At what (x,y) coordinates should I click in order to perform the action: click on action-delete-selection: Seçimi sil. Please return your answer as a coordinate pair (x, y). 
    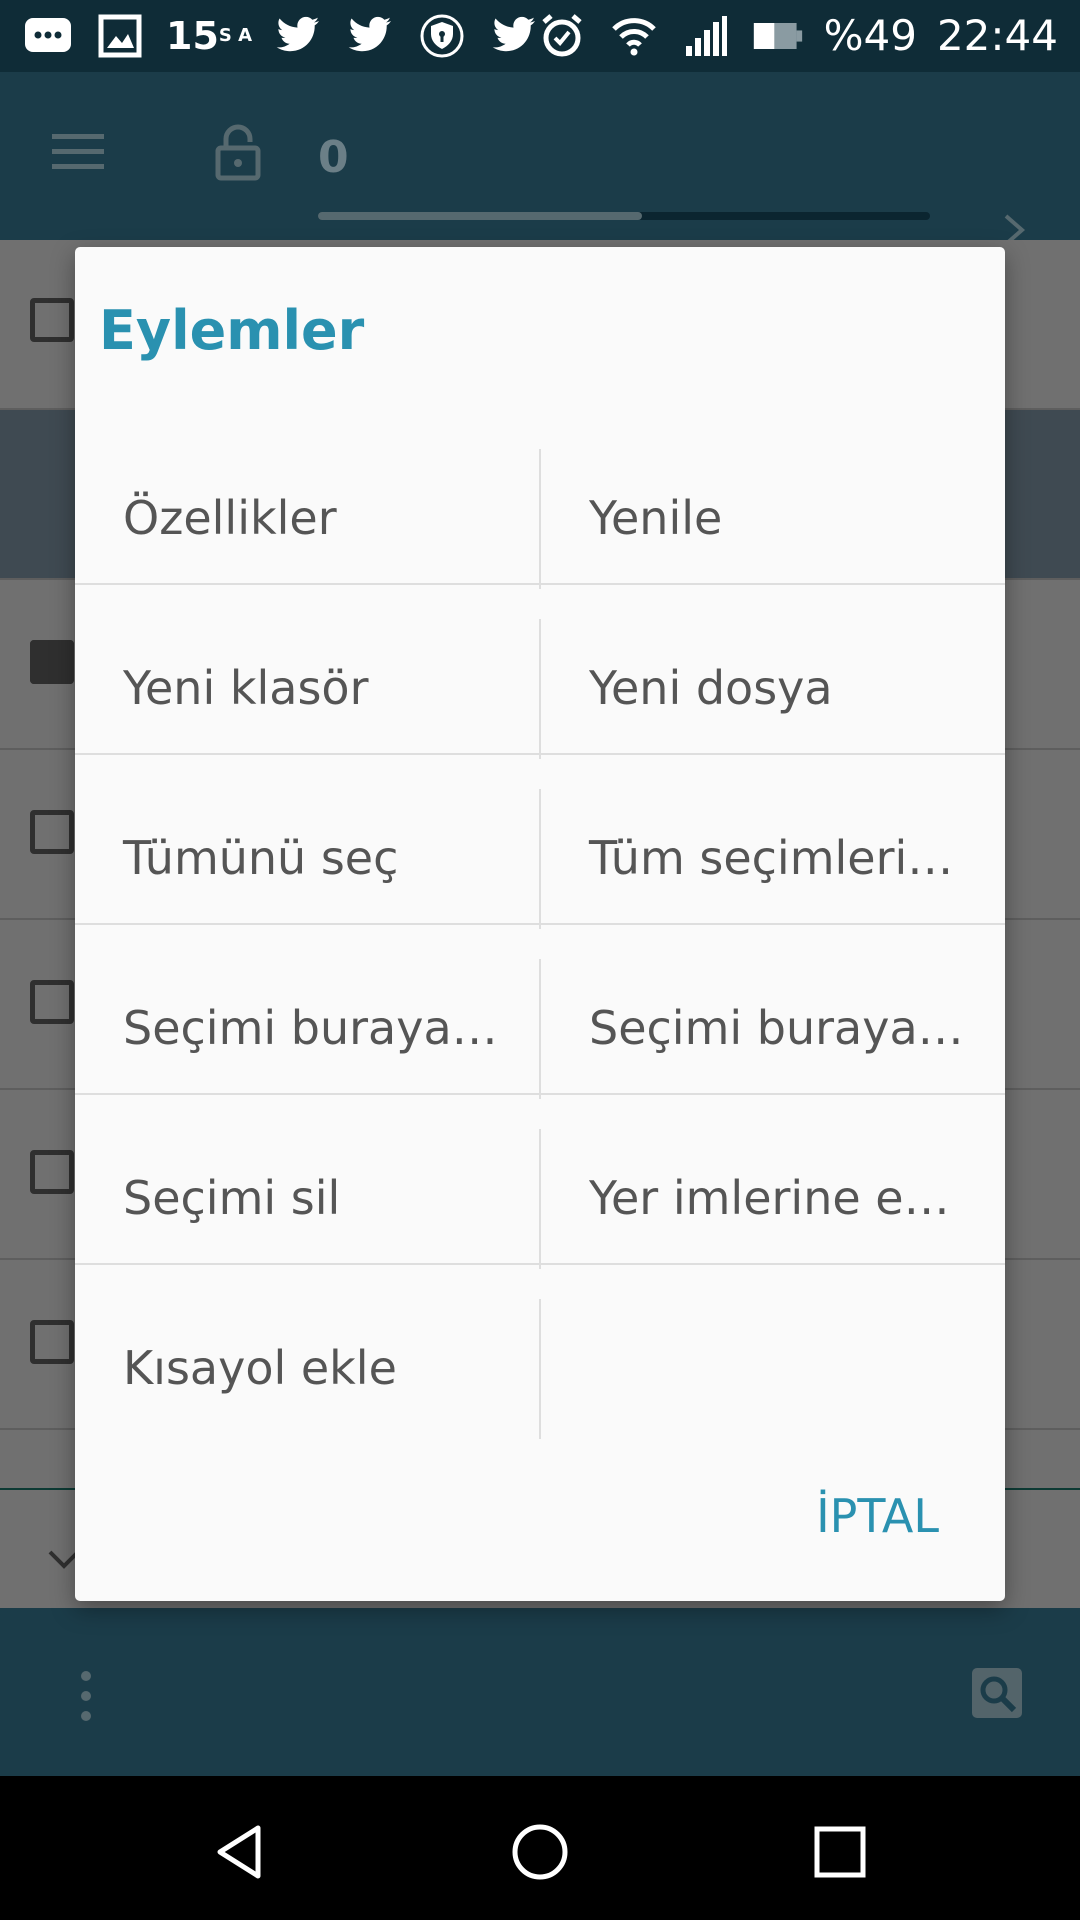
    Looking at the image, I should click on (307, 1198).